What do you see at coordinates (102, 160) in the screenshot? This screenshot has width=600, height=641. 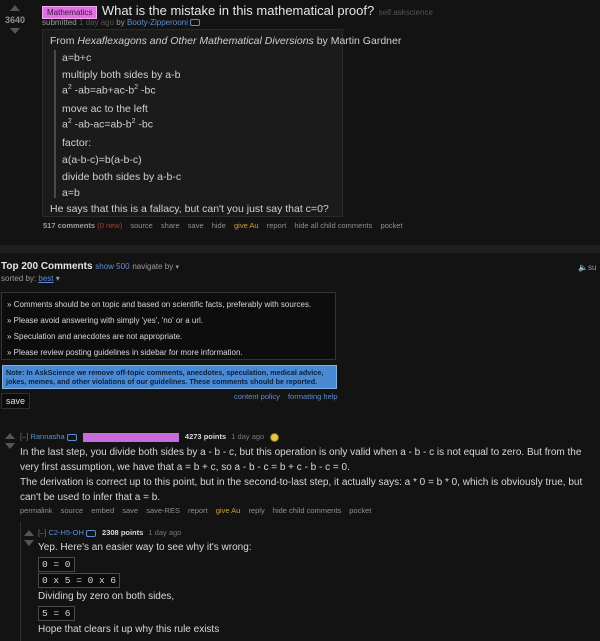 I see `quote-line: a(a-b-c)=b(a-b-c)` at bounding box center [102, 160].